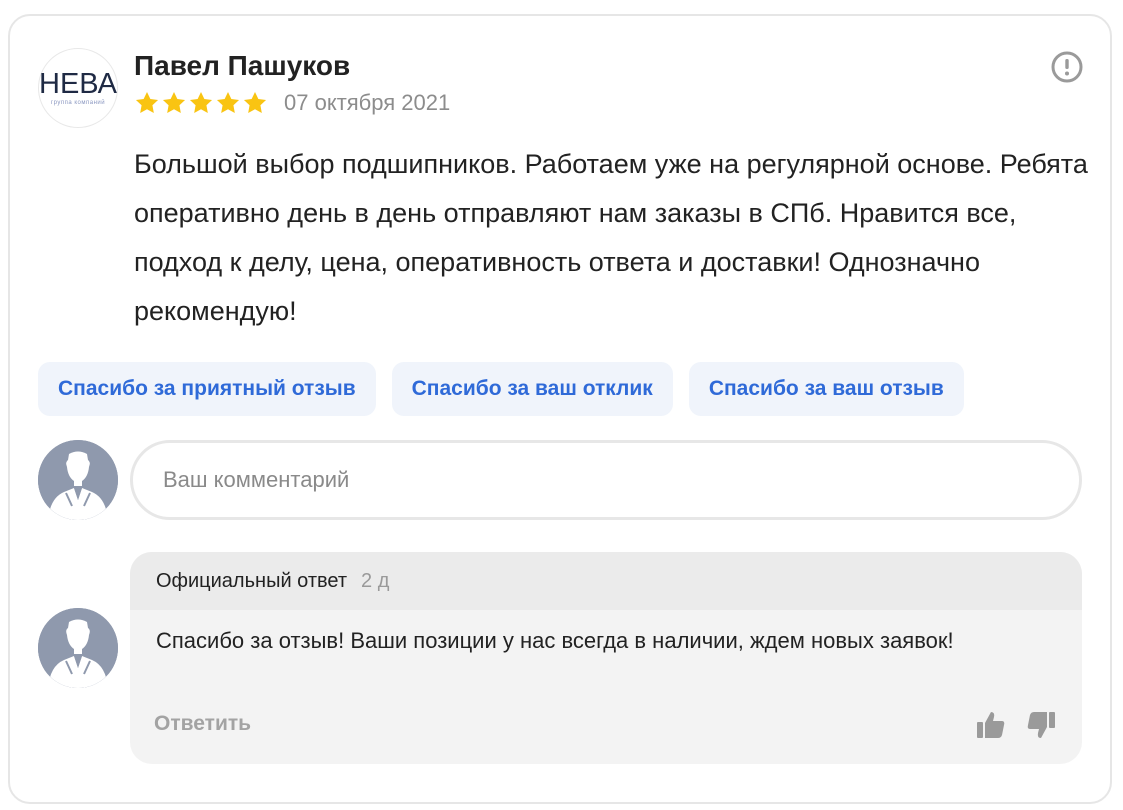  Describe the element at coordinates (375, 580) in the screenshot. I see `official-reply-age: 2 д` at that location.